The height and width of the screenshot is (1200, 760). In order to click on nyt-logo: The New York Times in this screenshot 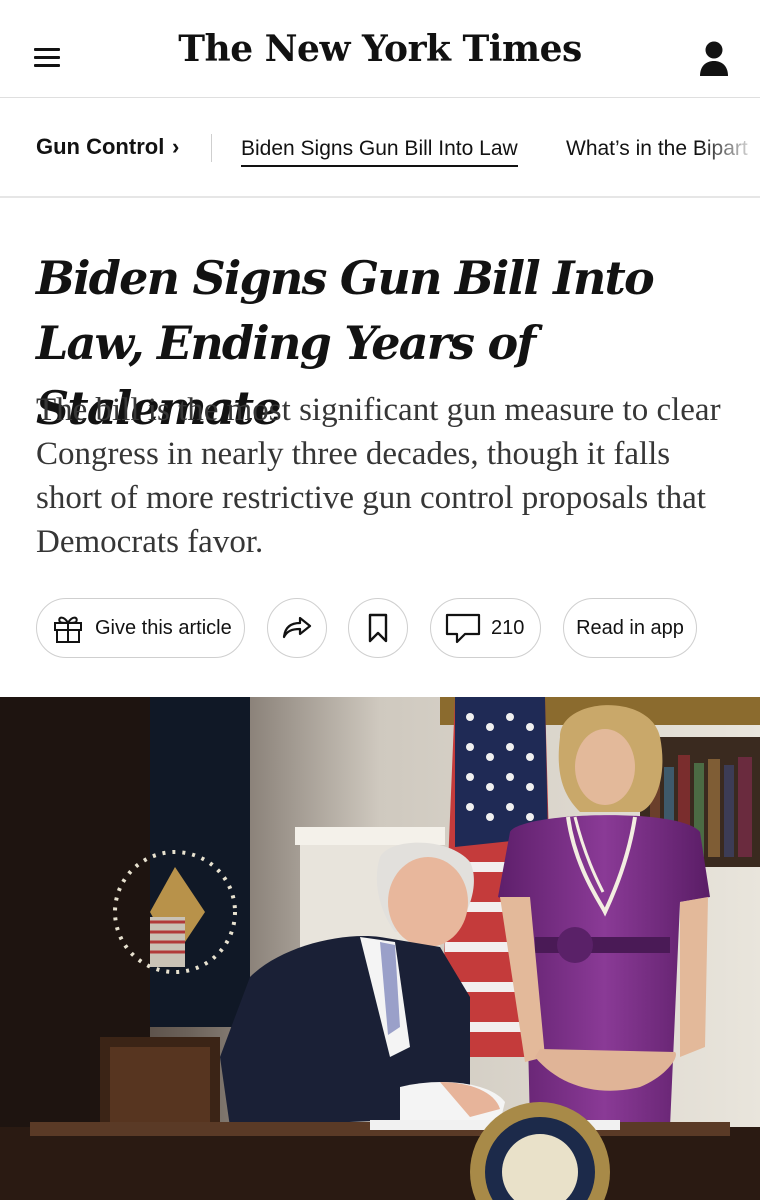, I will do `click(380, 49)`.